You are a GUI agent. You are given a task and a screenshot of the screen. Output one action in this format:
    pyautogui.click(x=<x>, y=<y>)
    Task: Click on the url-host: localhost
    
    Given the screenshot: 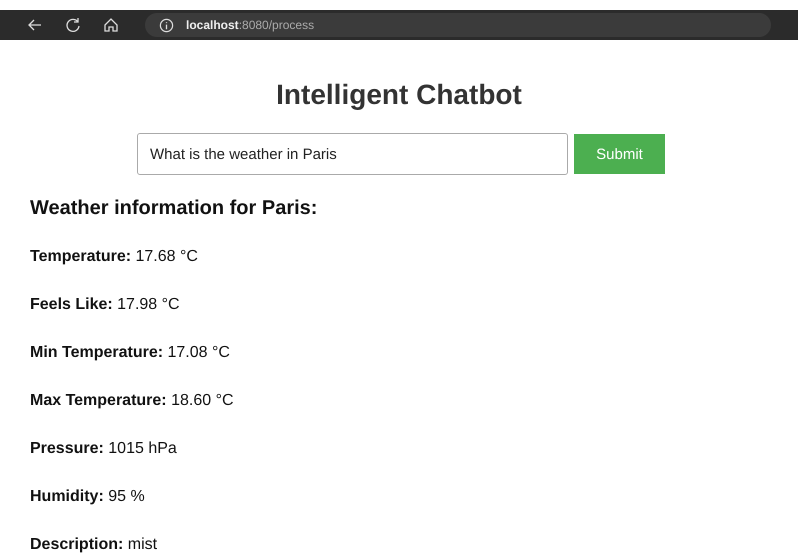 What is the action you would take?
    pyautogui.click(x=212, y=25)
    